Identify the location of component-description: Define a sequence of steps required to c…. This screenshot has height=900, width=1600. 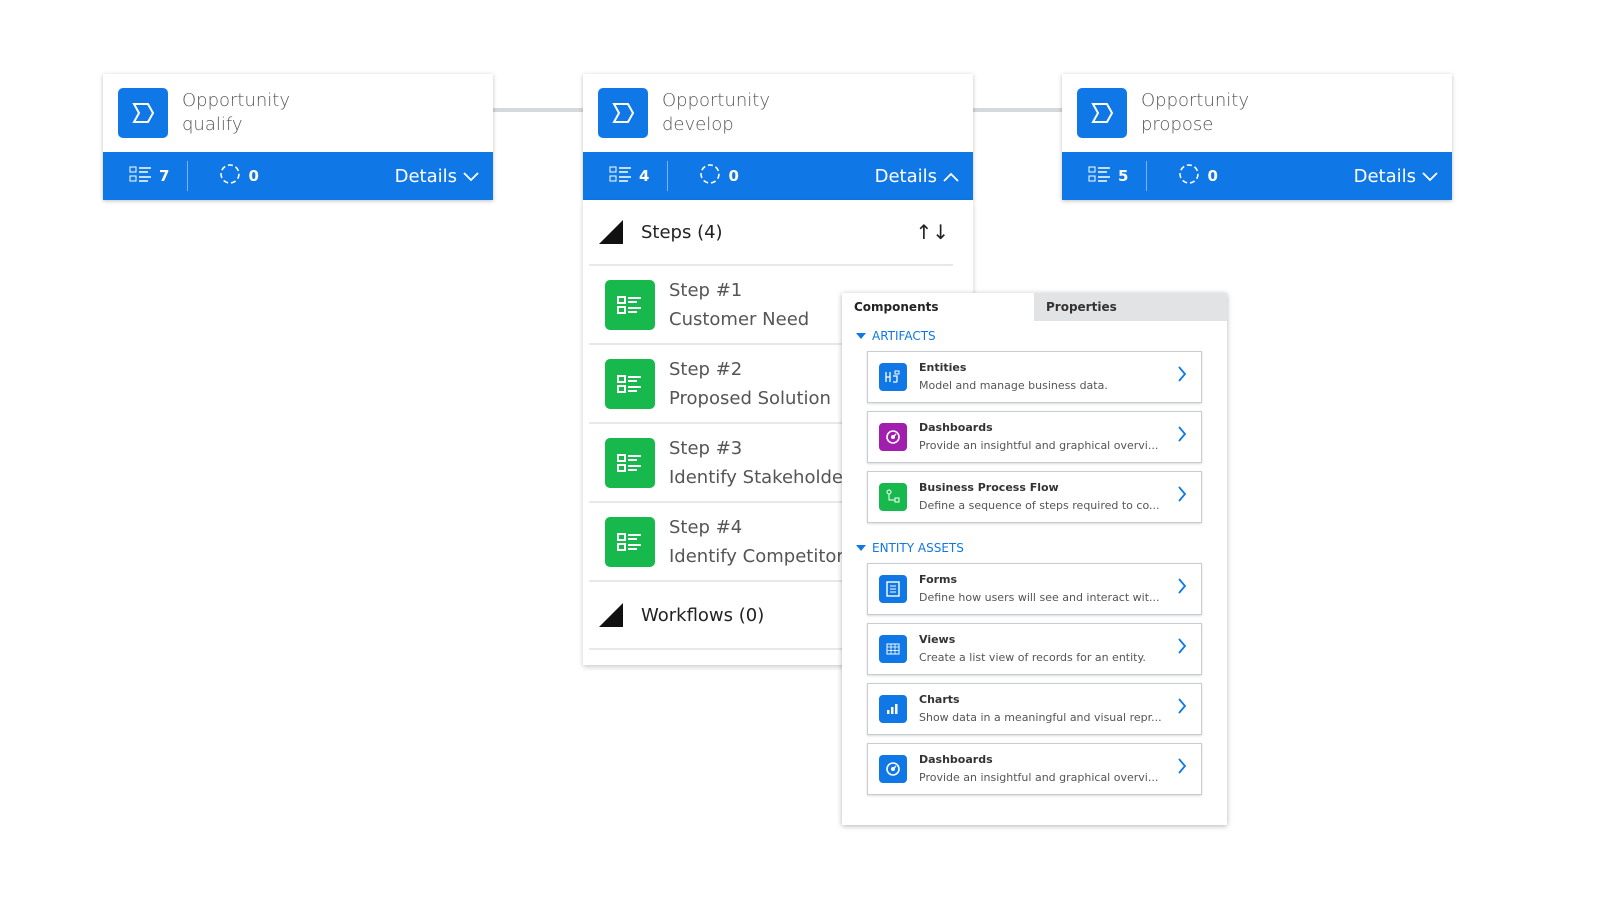
(1039, 505).